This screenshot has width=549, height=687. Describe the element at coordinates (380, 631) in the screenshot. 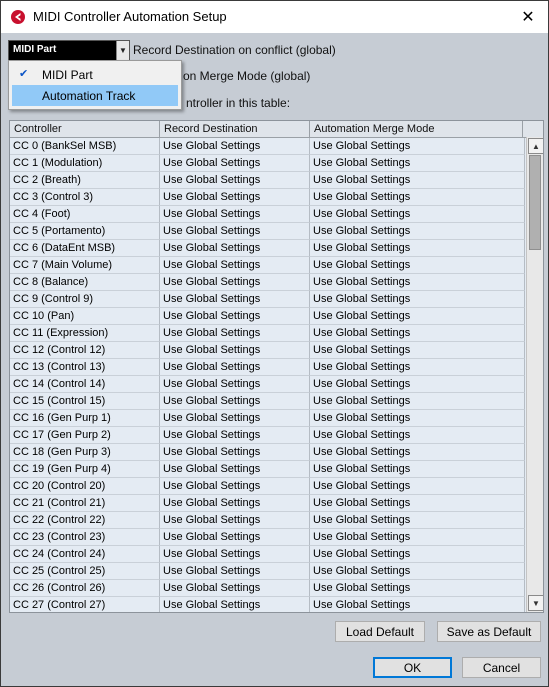

I see `load-default-button: Load Default` at that location.